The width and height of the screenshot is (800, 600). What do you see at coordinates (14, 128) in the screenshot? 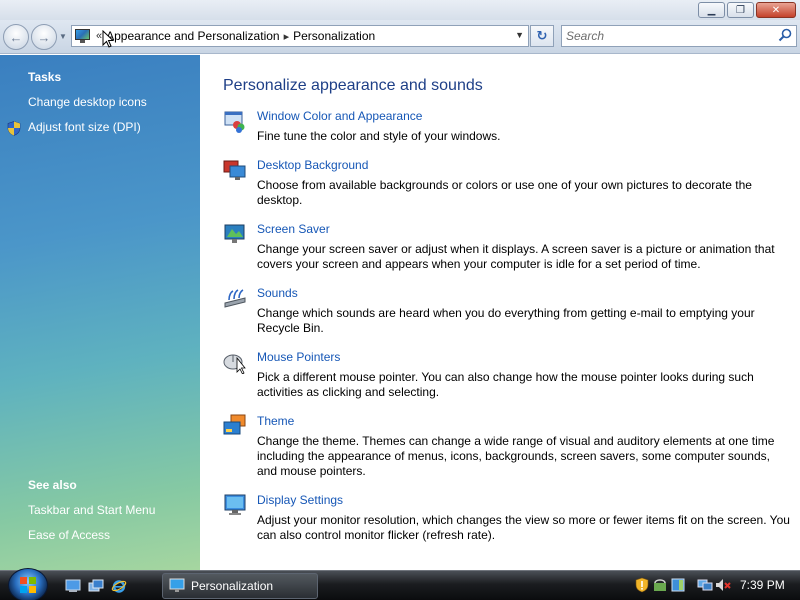
I see `uac-shield-icon` at bounding box center [14, 128].